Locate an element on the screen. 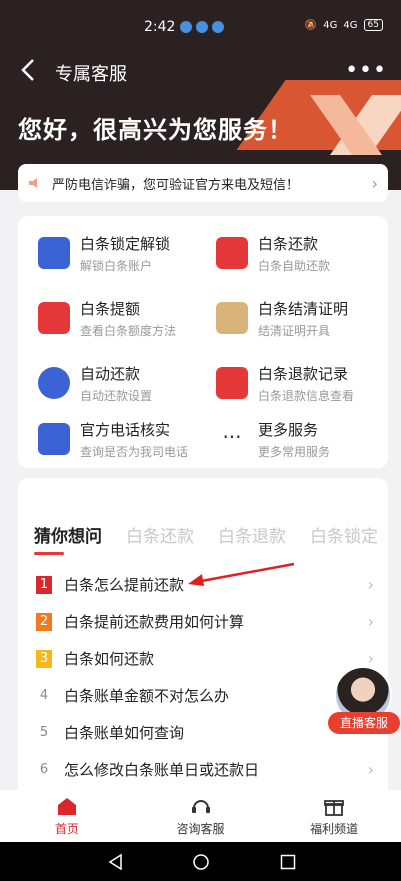 Image resolution: width=401 pixels, height=881 pixels. top-nav: 专属客服 ••• is located at coordinates (200, 72).